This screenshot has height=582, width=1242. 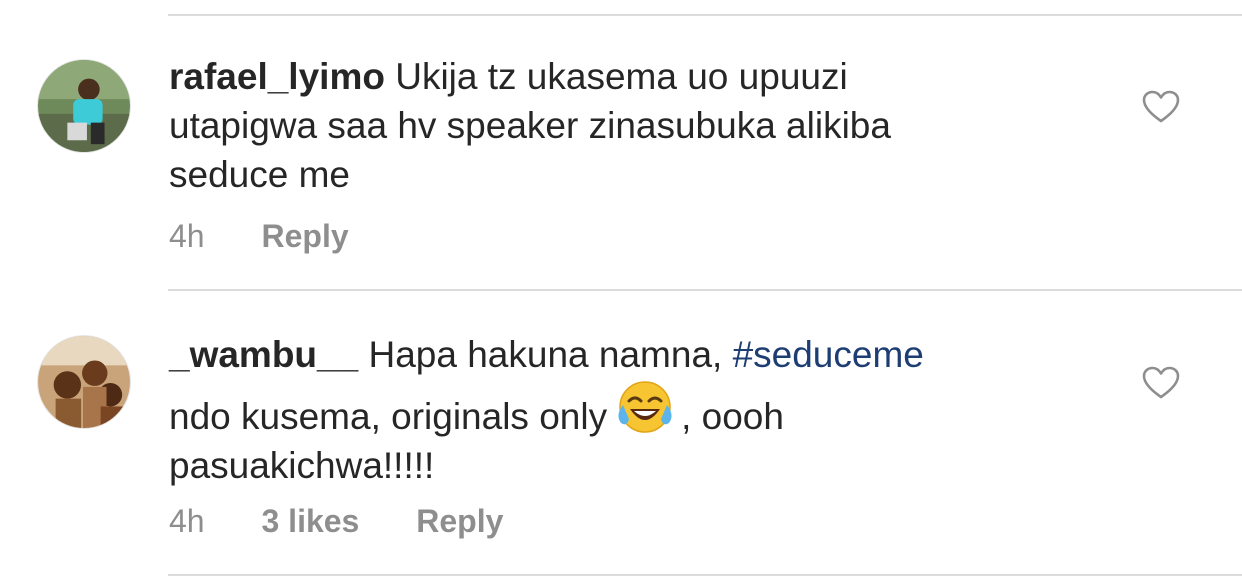 I want to click on comment-text-line1: Ukija tz ukasema uo upuuzi, so click(x=621, y=76).